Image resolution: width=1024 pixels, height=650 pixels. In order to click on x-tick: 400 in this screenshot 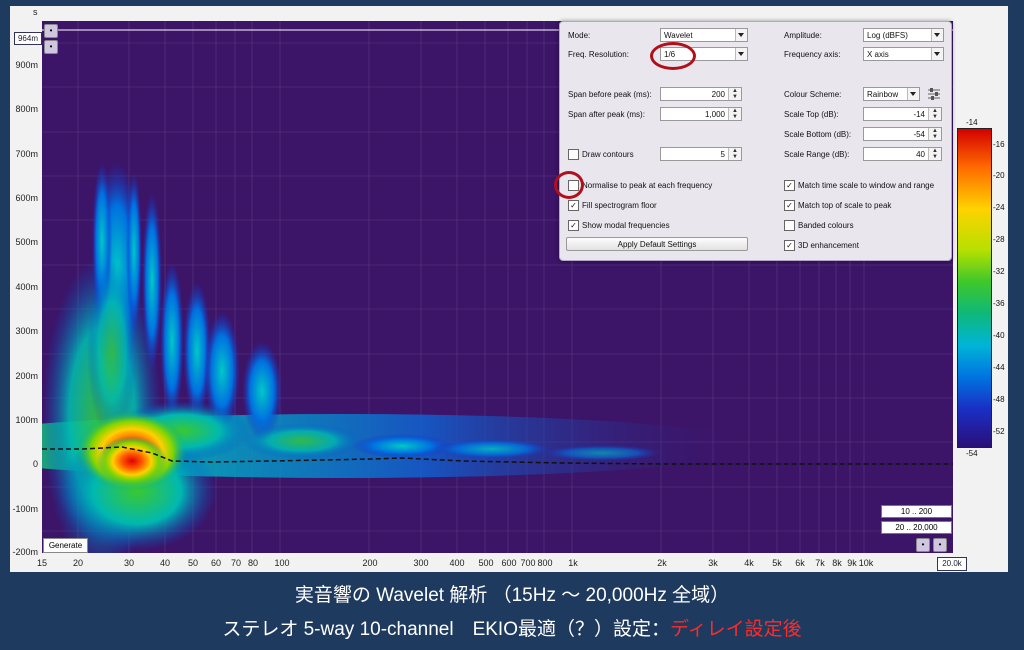, I will do `click(457, 563)`.